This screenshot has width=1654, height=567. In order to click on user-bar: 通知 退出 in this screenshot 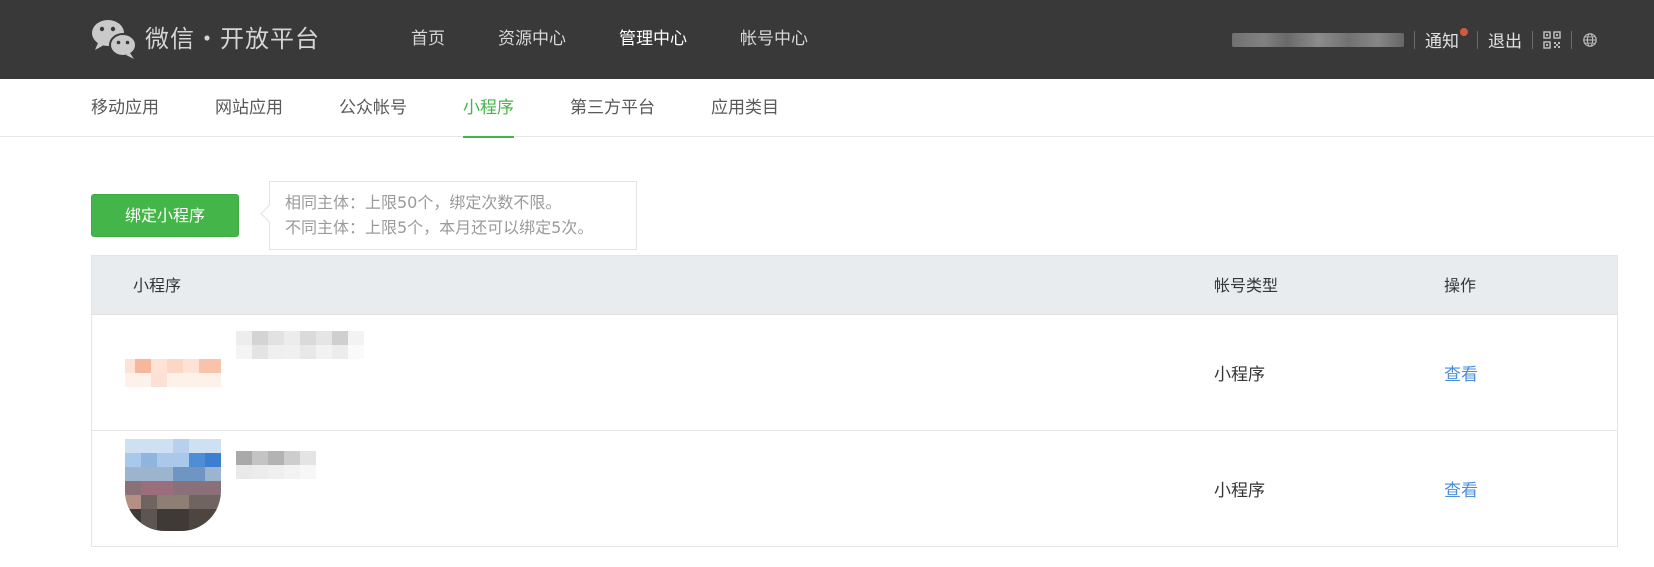, I will do `click(1415, 39)`.